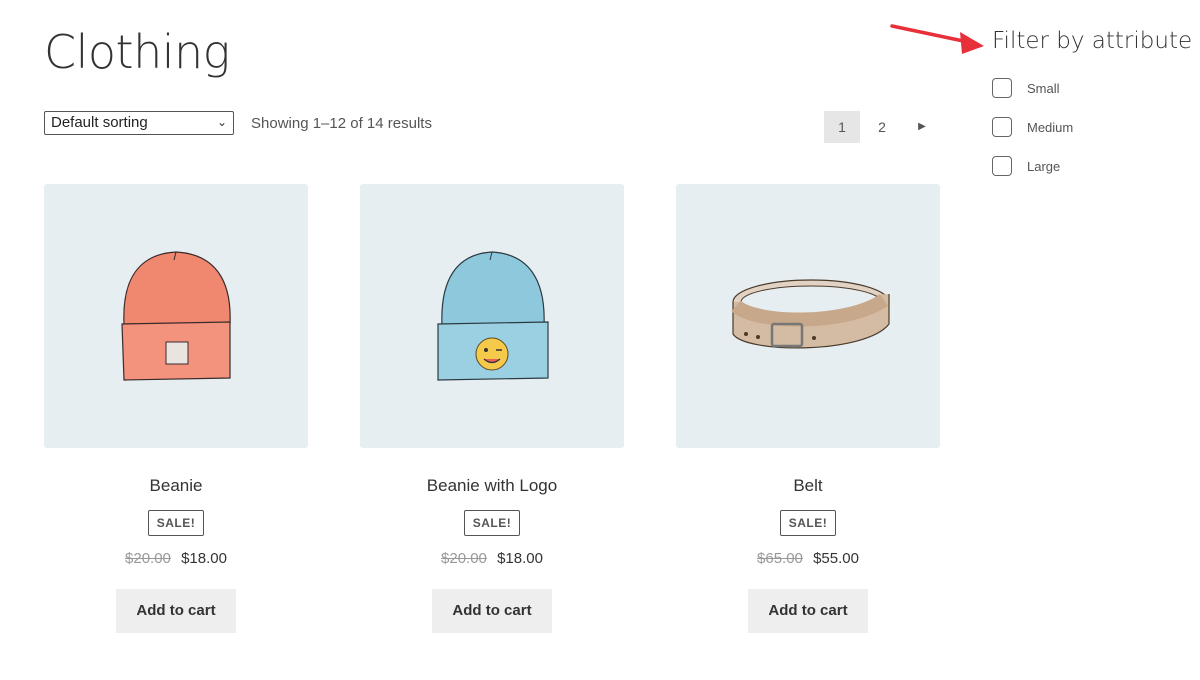 The height and width of the screenshot is (680, 1200). Describe the element at coordinates (1092, 88) in the screenshot. I see `filter-item-small: Small` at that location.